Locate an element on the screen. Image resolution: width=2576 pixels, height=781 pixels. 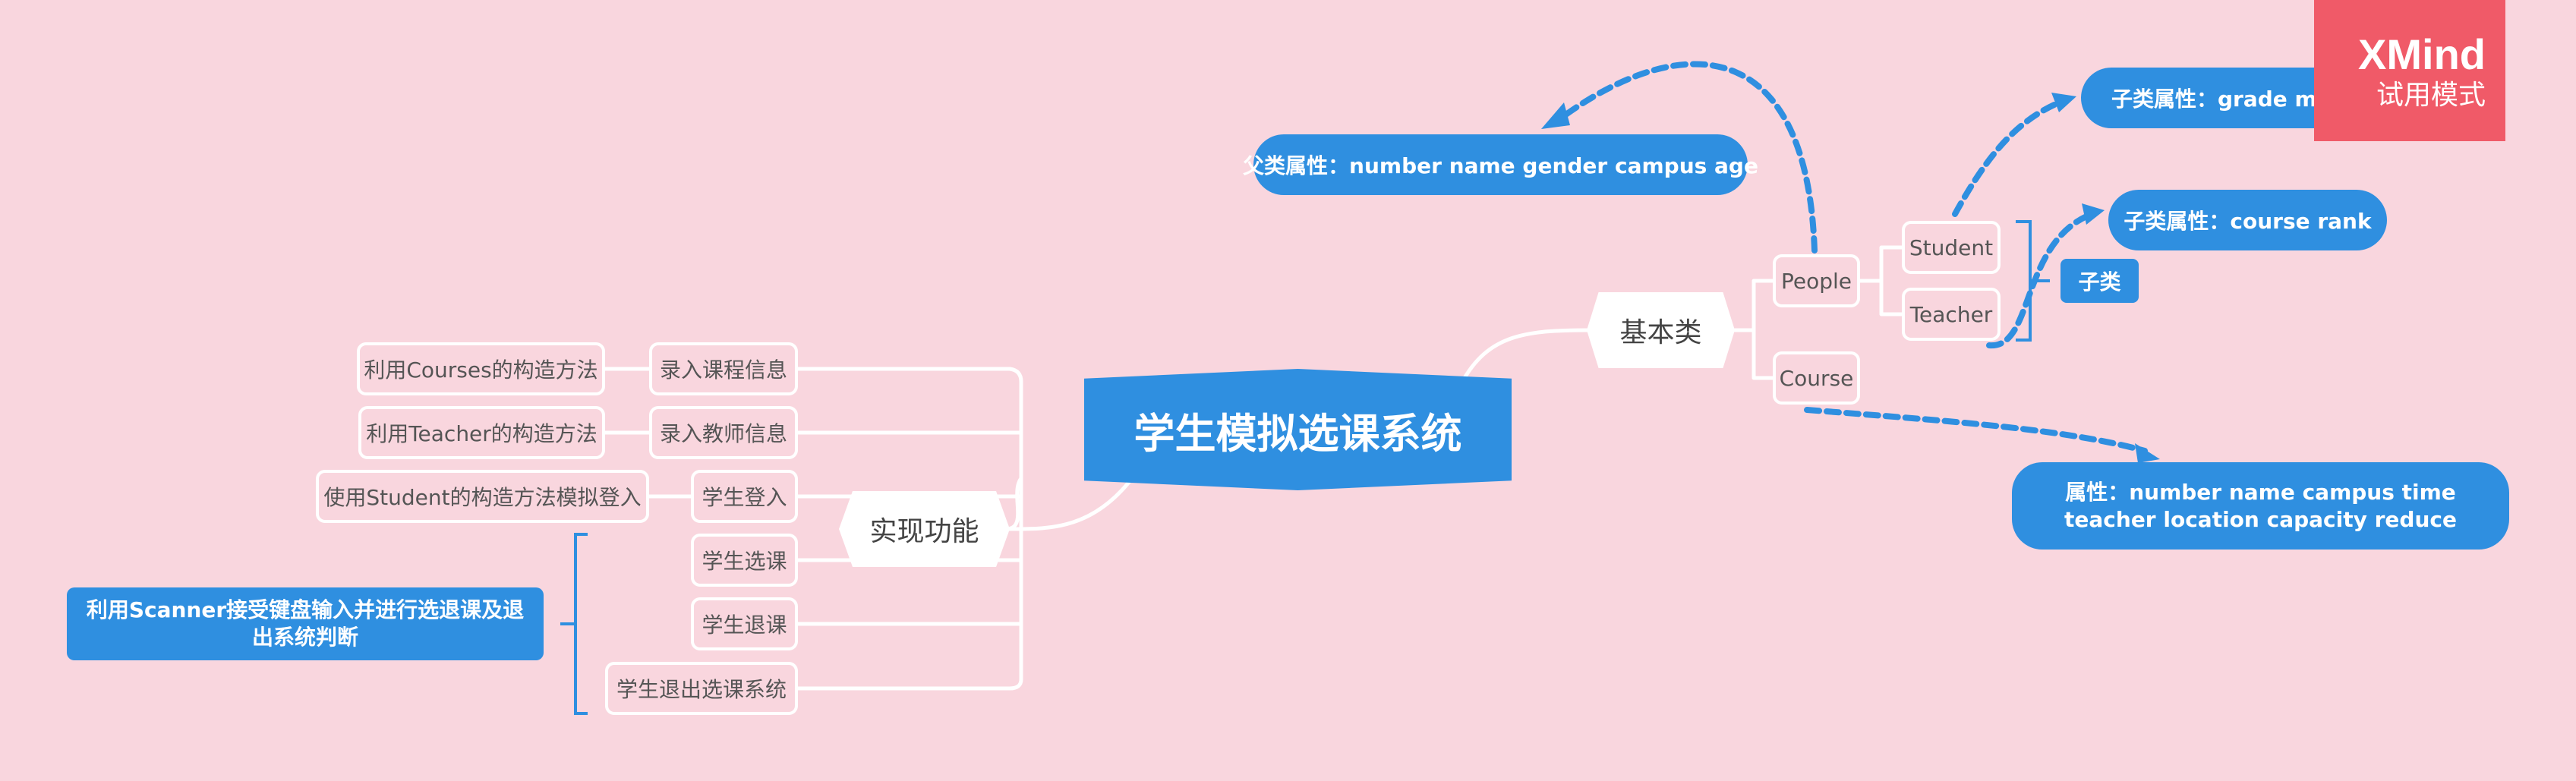
connector-people-spine is located at coordinates (1881, 280).